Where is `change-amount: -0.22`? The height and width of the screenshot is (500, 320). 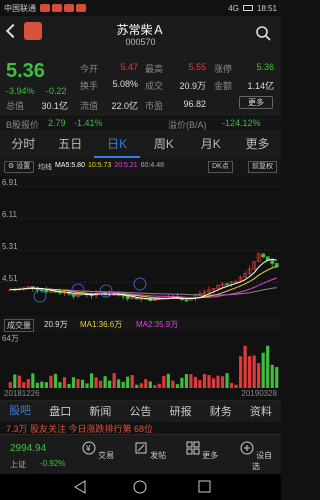
change-amount: -0.22 is located at coordinates (56, 91).